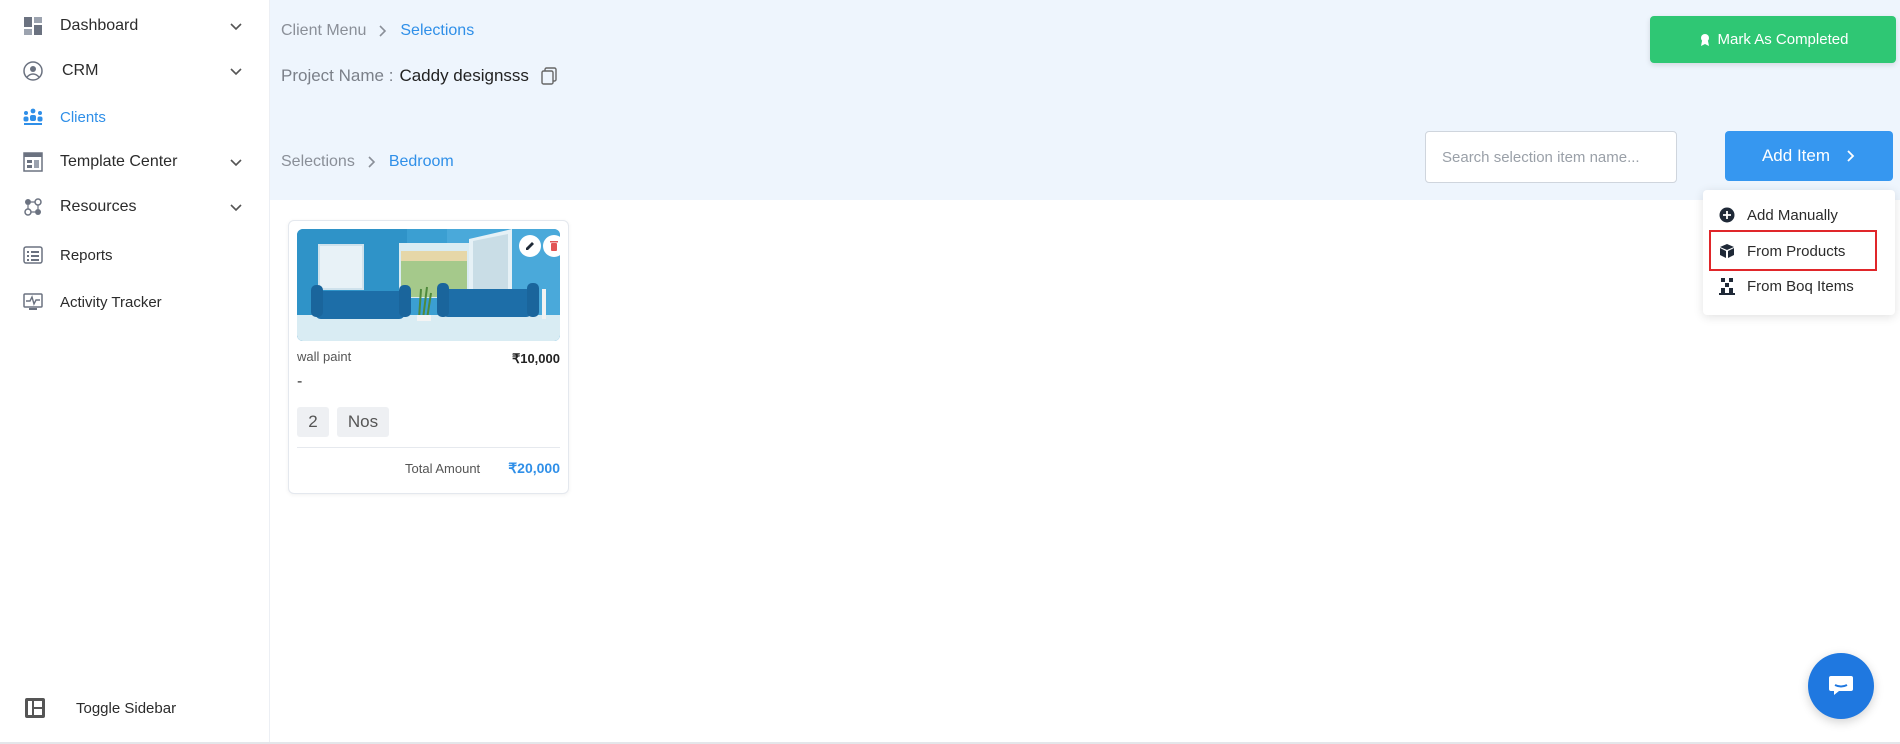 This screenshot has width=1900, height=744. What do you see at coordinates (33, 117) in the screenshot?
I see `clients-icon` at bounding box center [33, 117].